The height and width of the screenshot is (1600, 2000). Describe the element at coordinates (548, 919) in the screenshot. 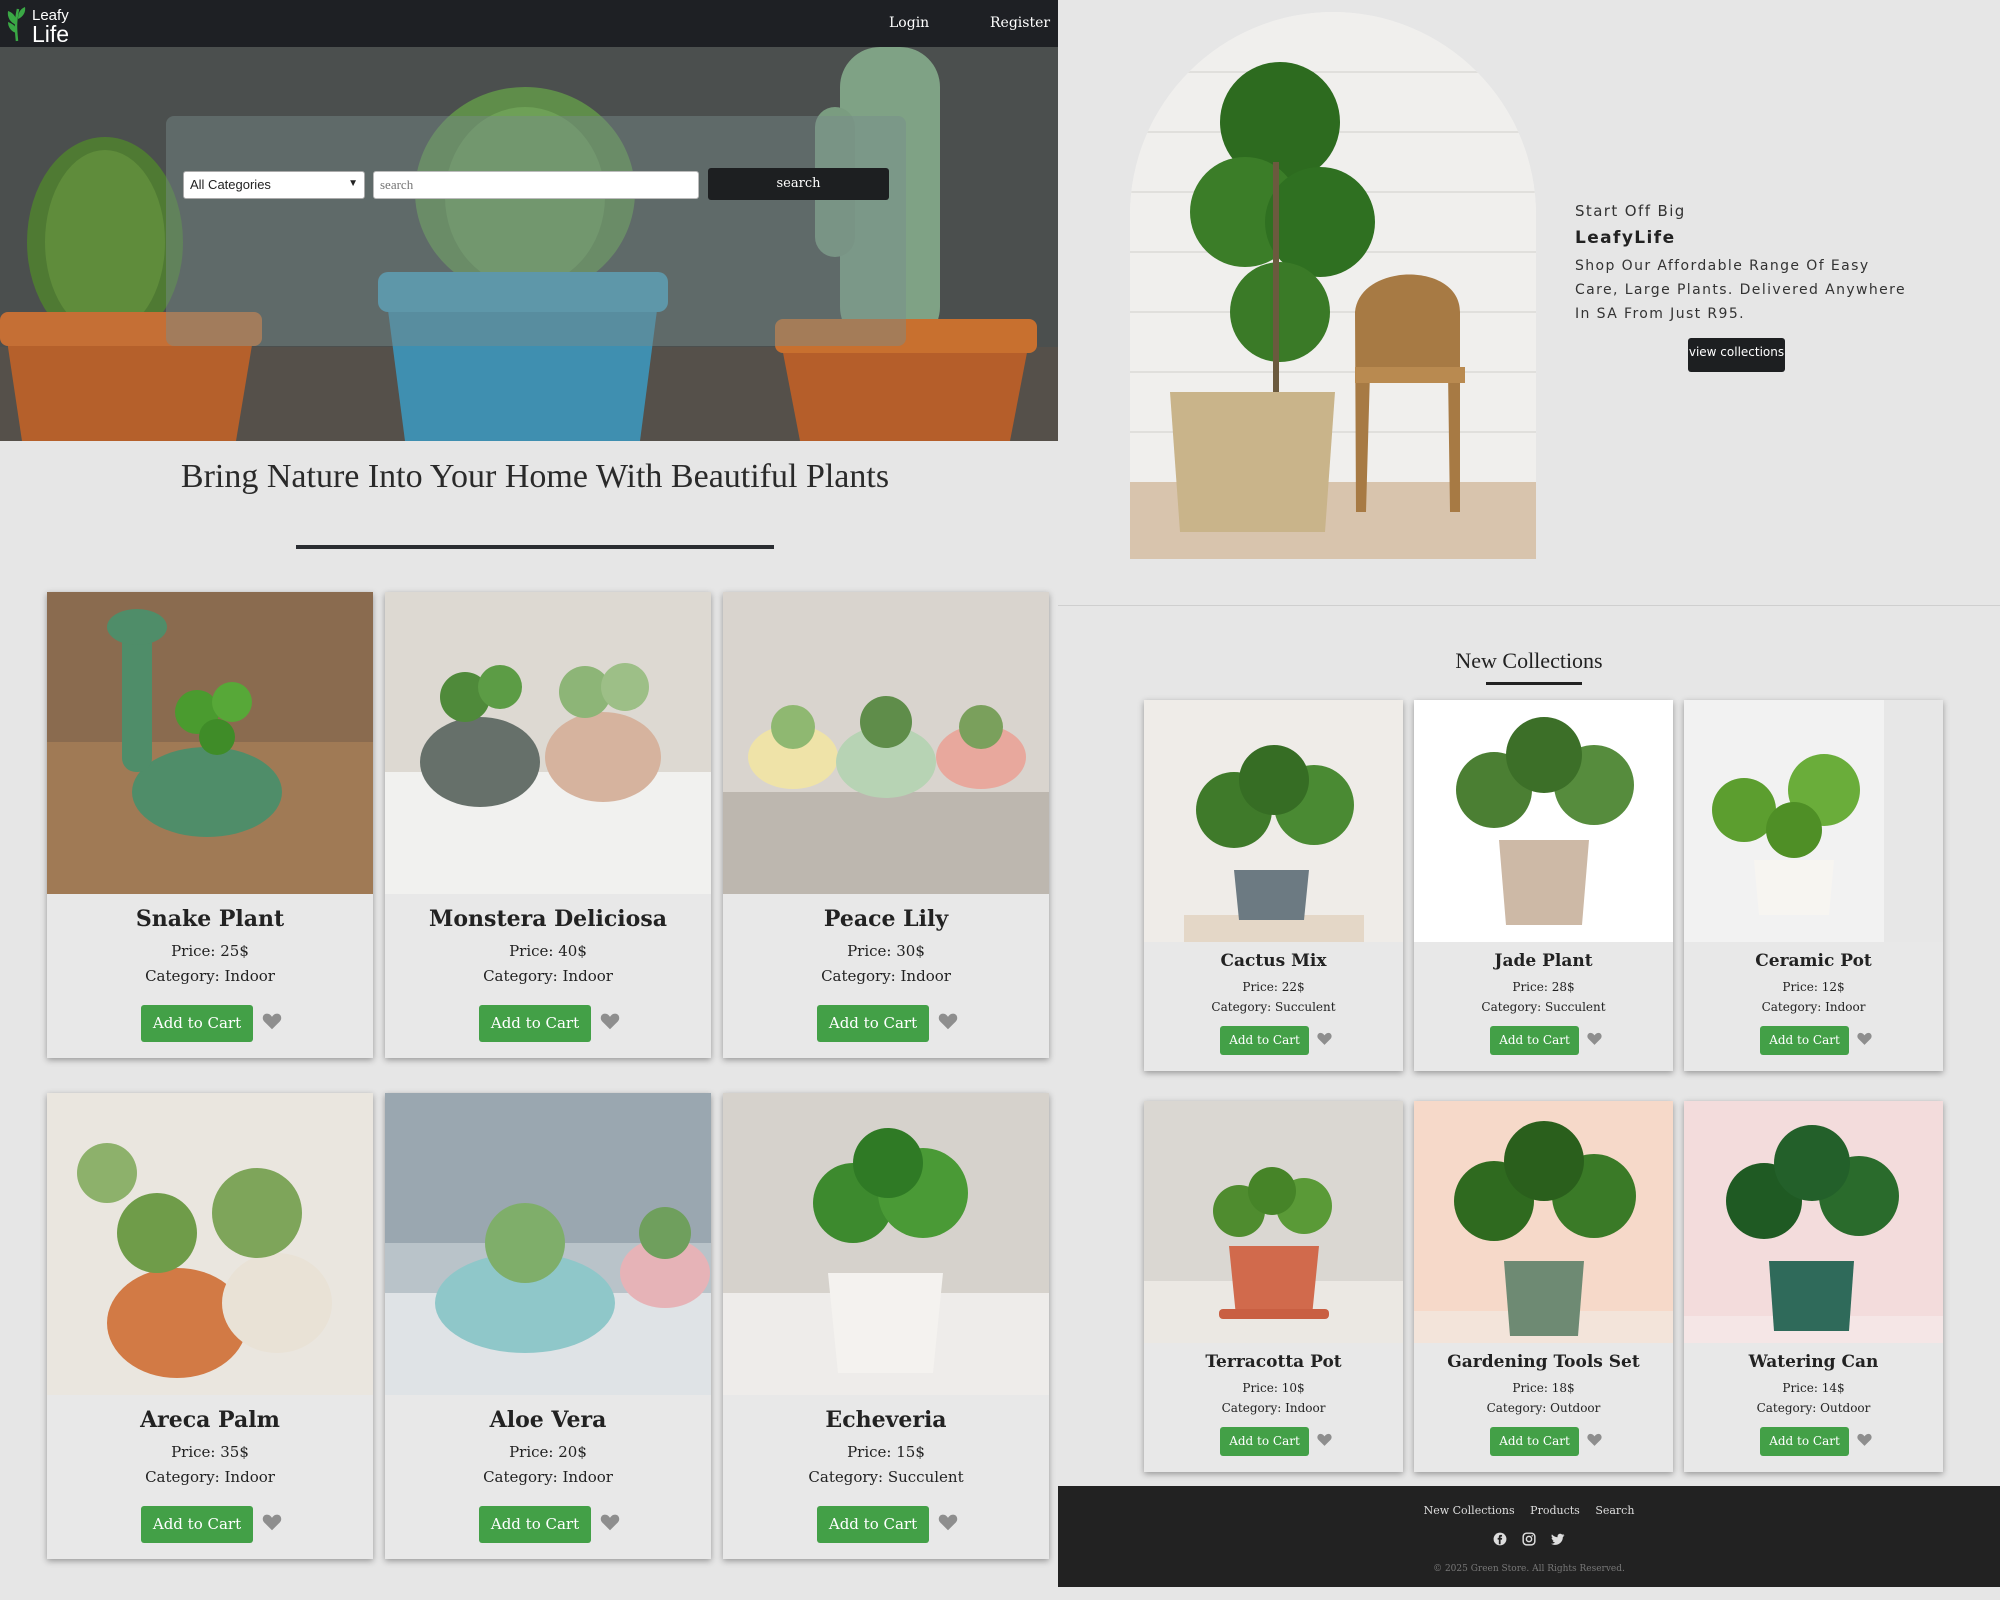

I see `product-name: Monstera Deliciosa` at that location.